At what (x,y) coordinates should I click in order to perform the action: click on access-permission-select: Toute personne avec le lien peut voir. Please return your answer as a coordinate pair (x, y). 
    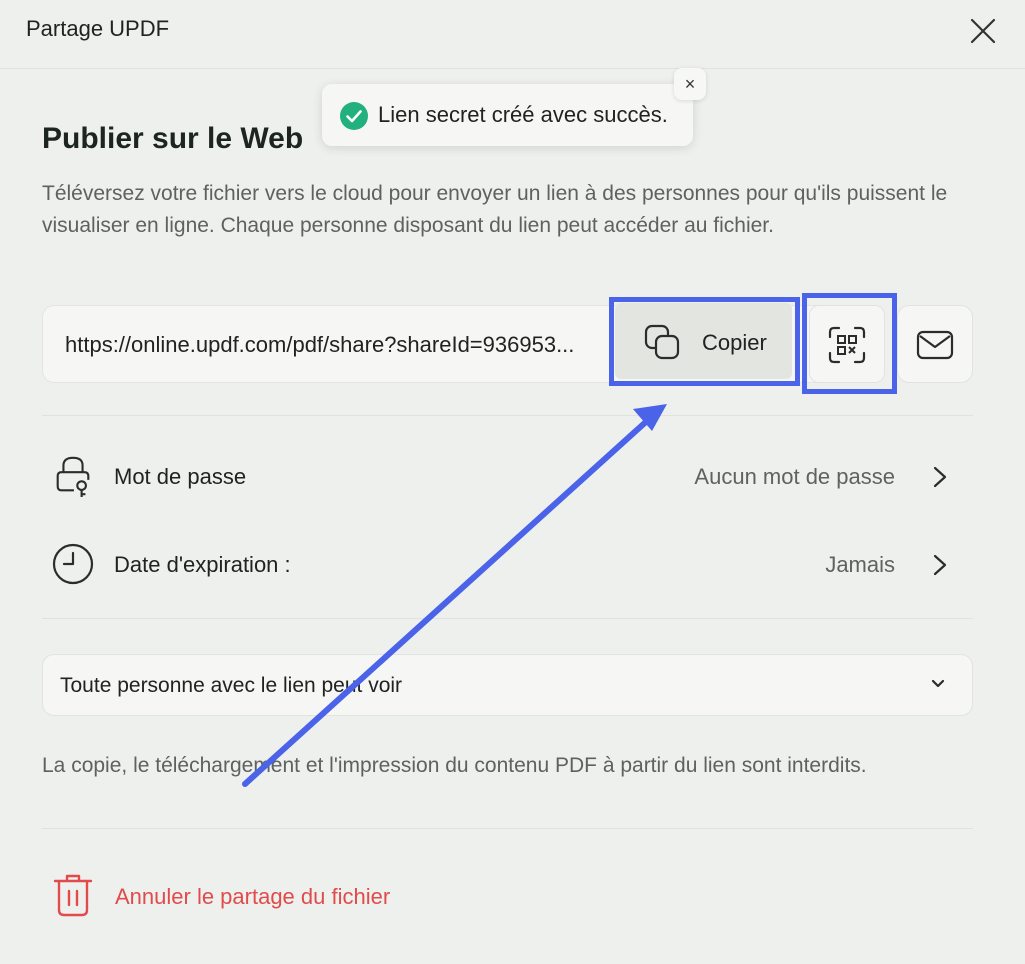
    Looking at the image, I should click on (507, 685).